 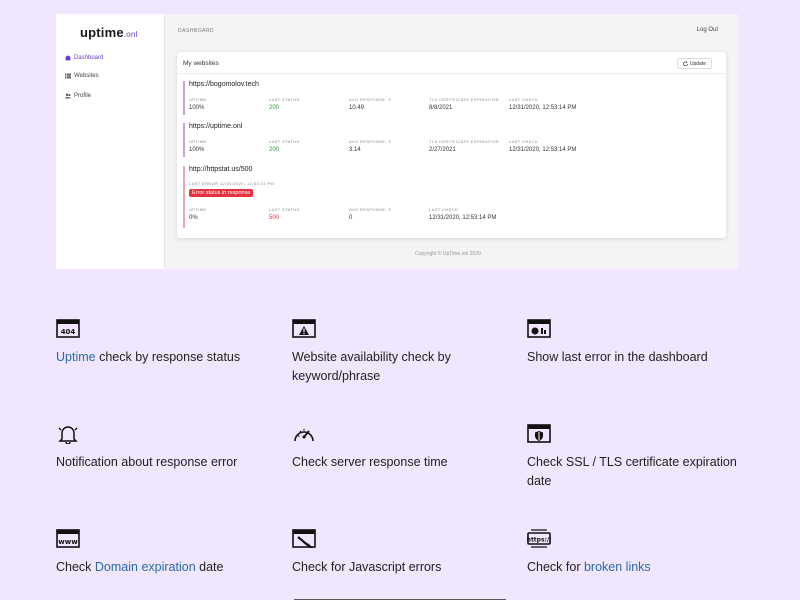 What do you see at coordinates (370, 214) in the screenshot?
I see `metric-avg-response: AVG RESPONSE, S0` at bounding box center [370, 214].